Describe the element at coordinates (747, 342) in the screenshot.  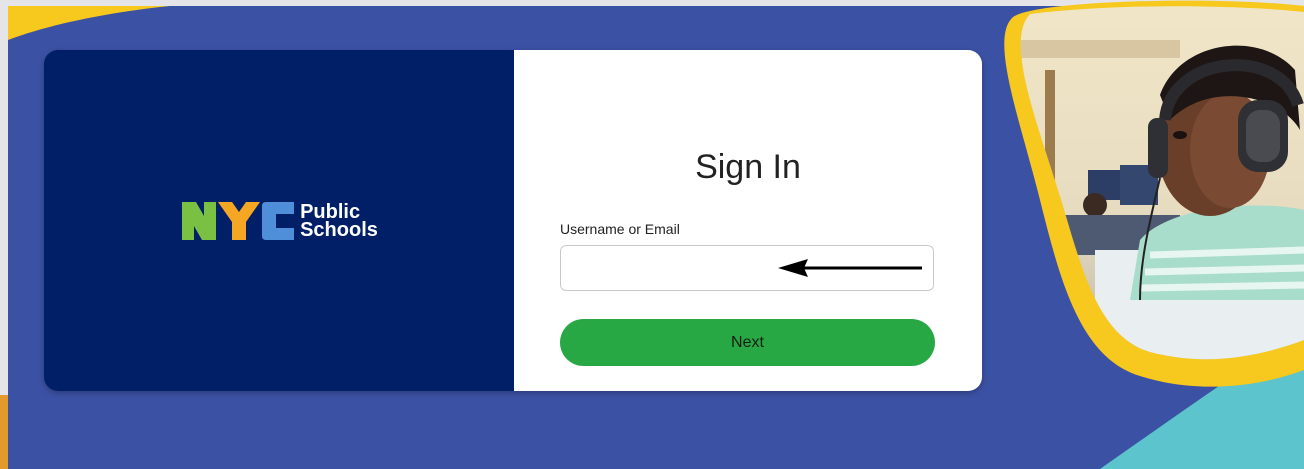
I see `next-button: Next` at that location.